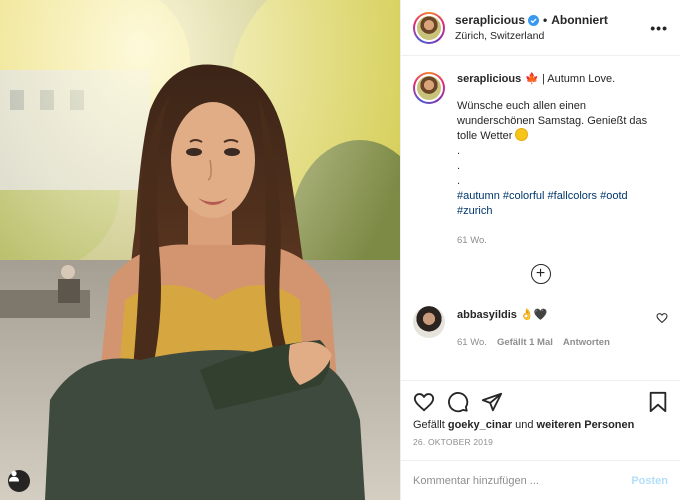 This screenshot has height=500, width=680. I want to click on share-paper-plane-icon, so click(492, 402).